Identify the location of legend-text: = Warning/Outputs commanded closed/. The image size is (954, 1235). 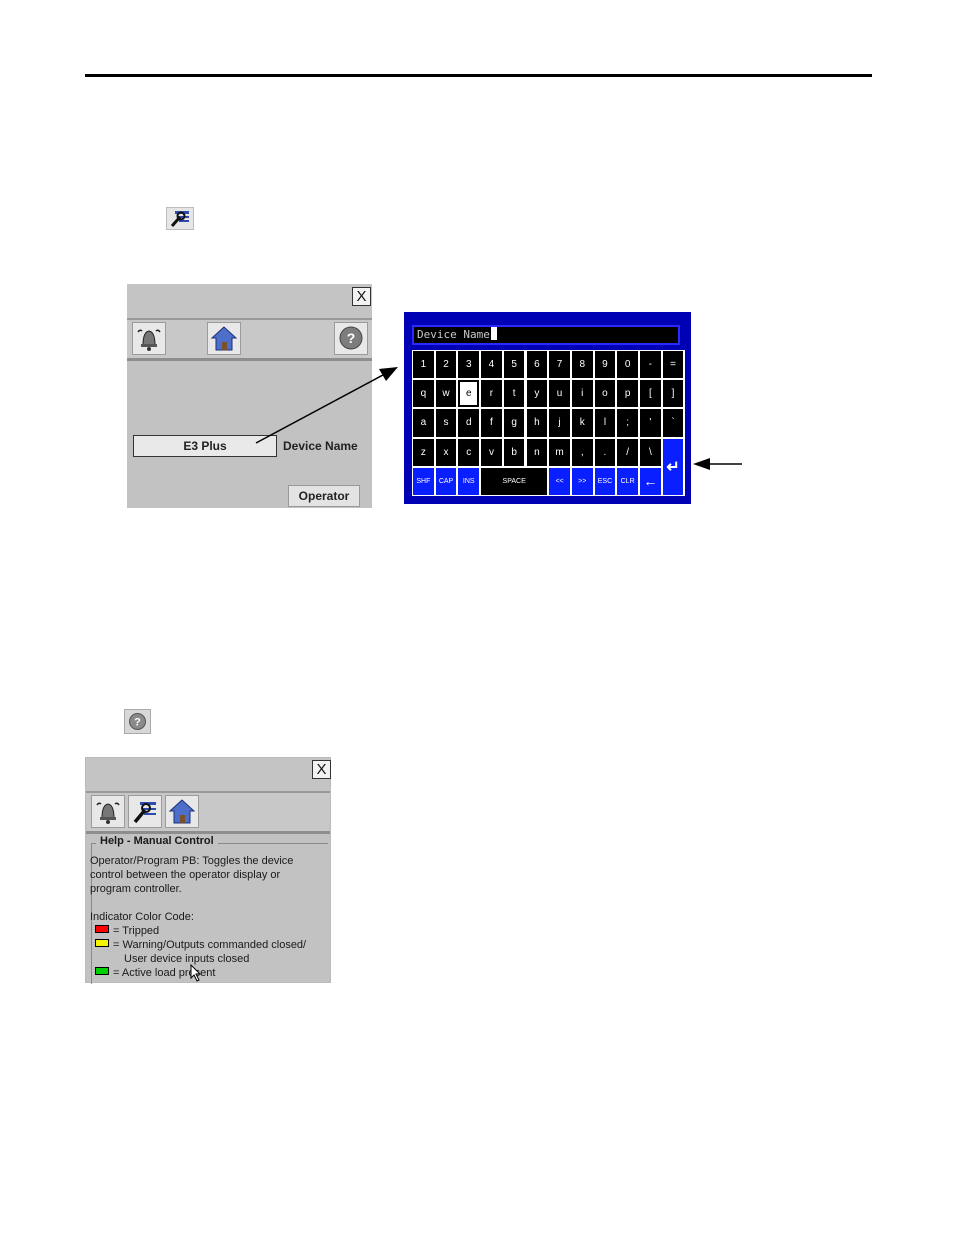
(210, 945).